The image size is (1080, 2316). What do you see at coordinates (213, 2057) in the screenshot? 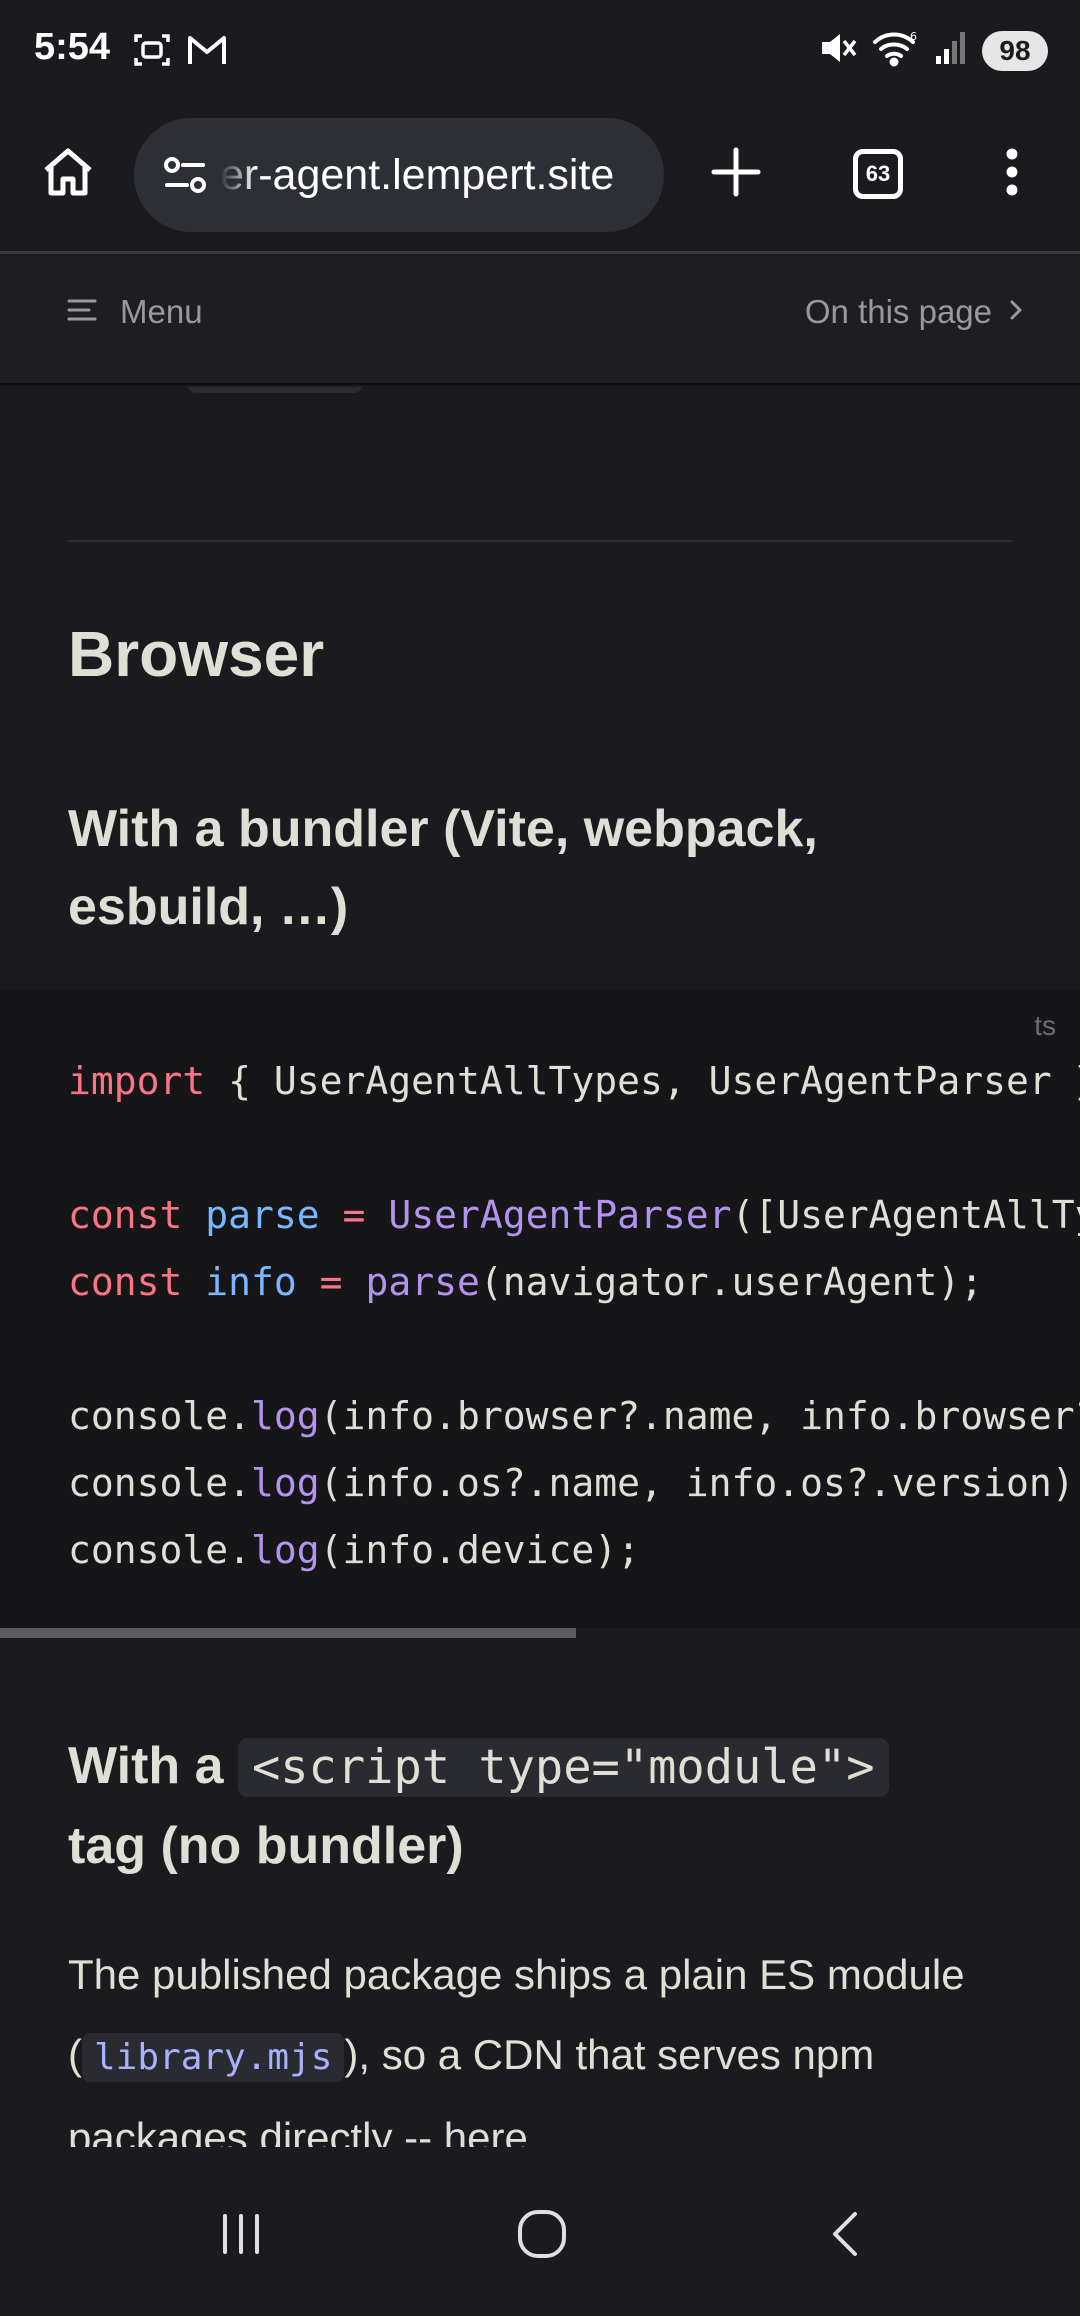
I see `library-mjs-code: library.mjs` at bounding box center [213, 2057].